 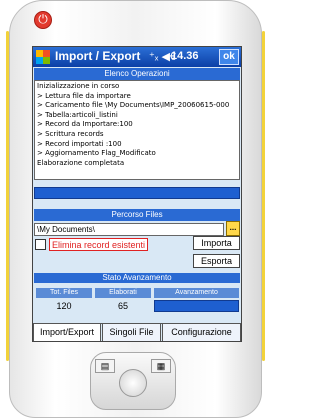 I want to click on operation-progress-bar, so click(x=137, y=193).